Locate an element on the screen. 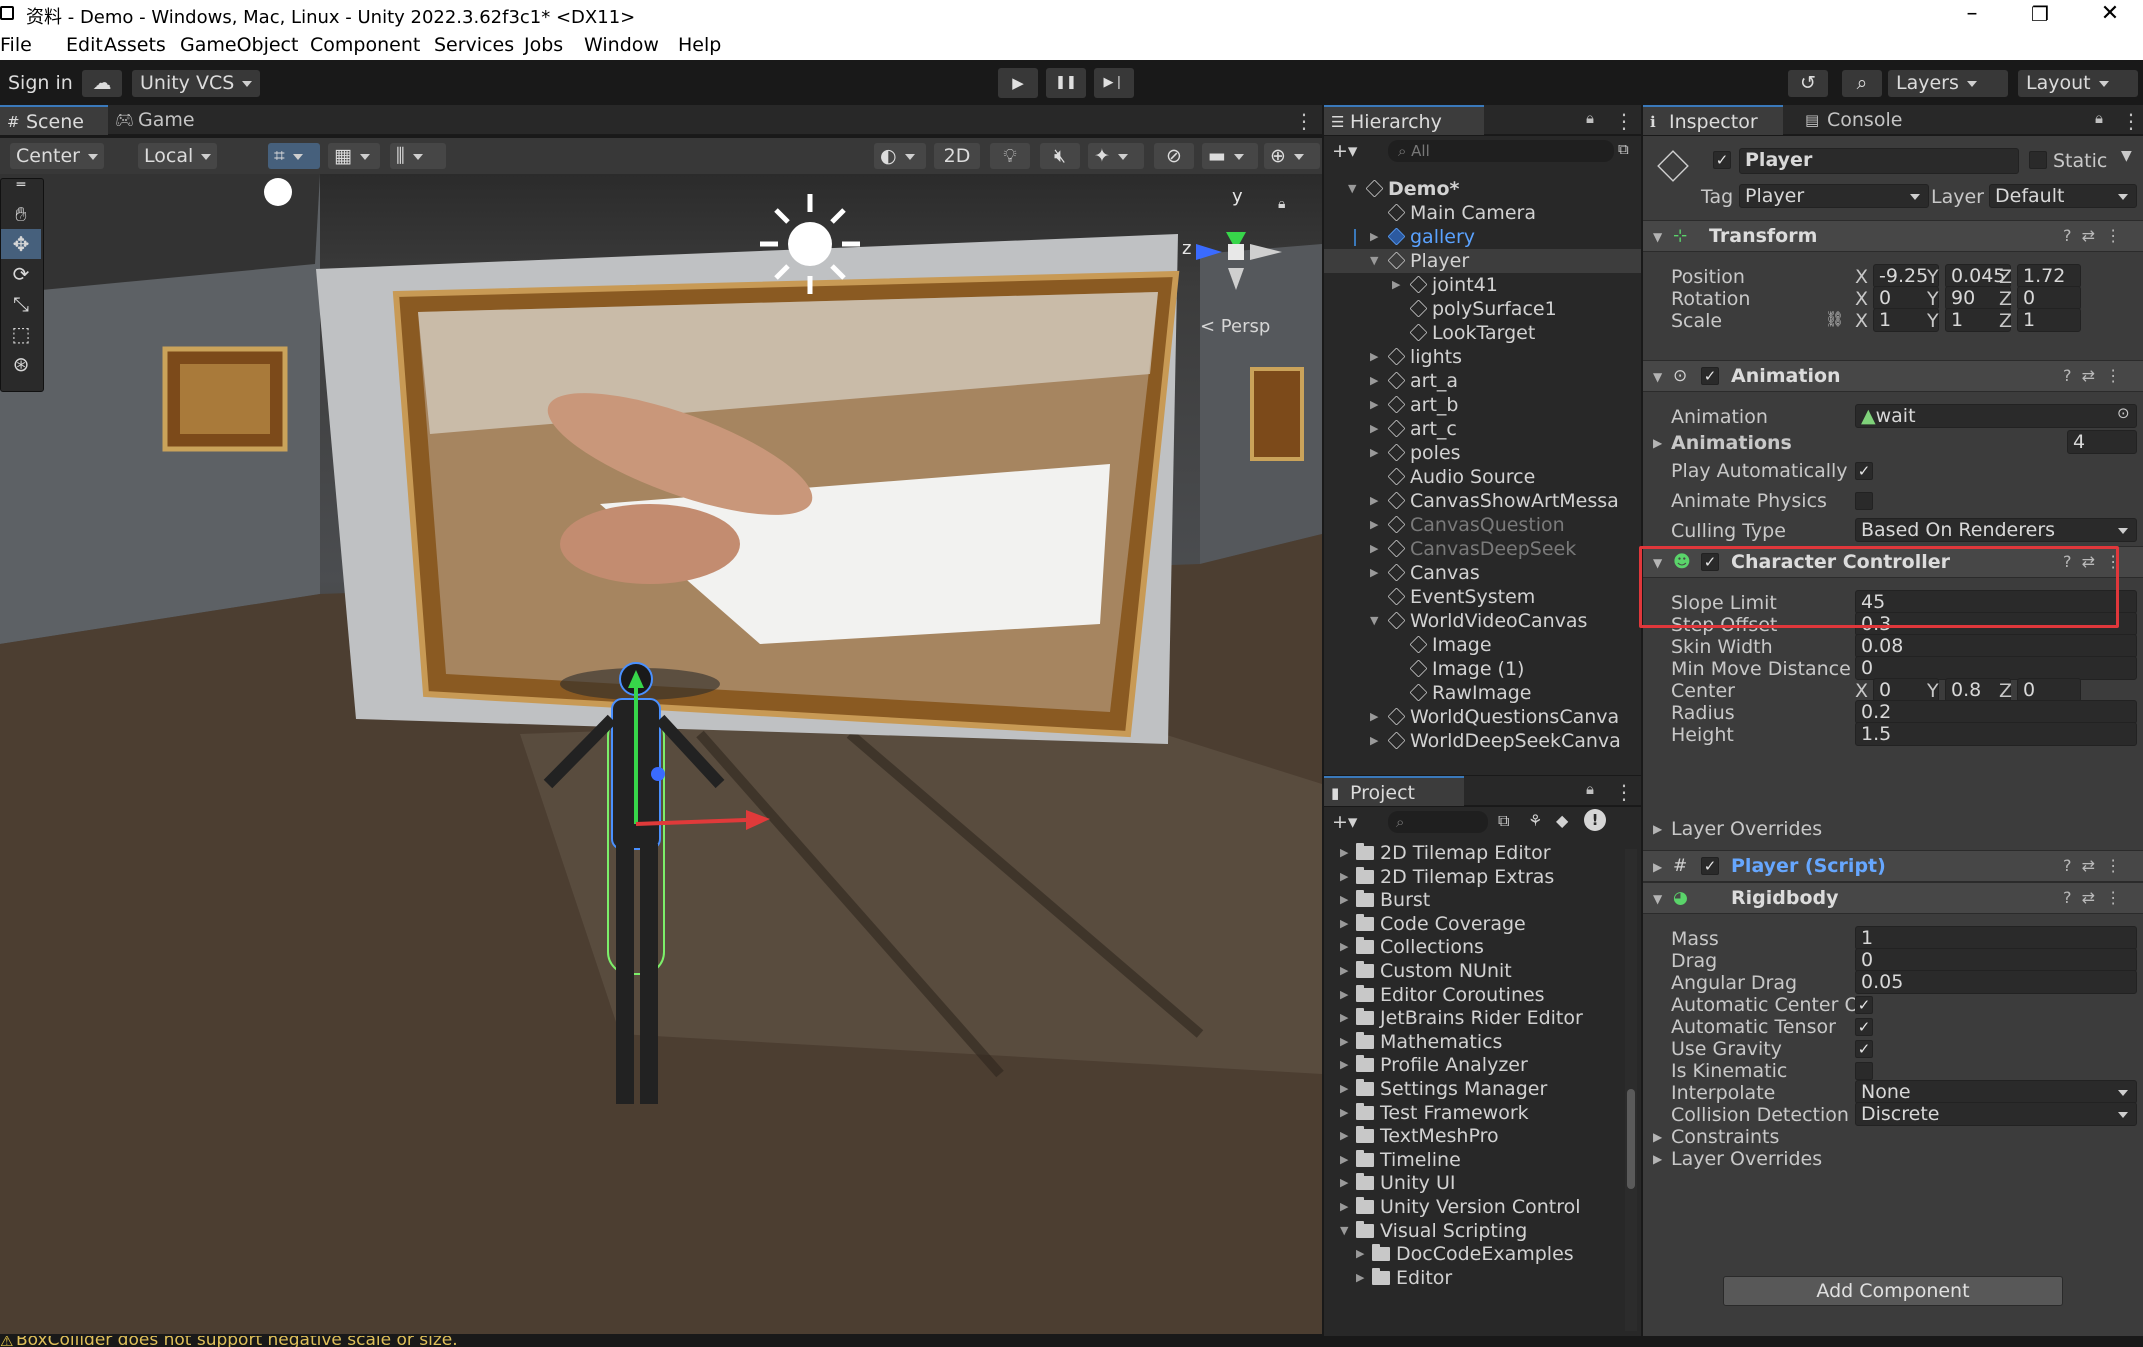 This screenshot has height=1347, width=2143. menu-gameobject: GameObject is located at coordinates (239, 45).